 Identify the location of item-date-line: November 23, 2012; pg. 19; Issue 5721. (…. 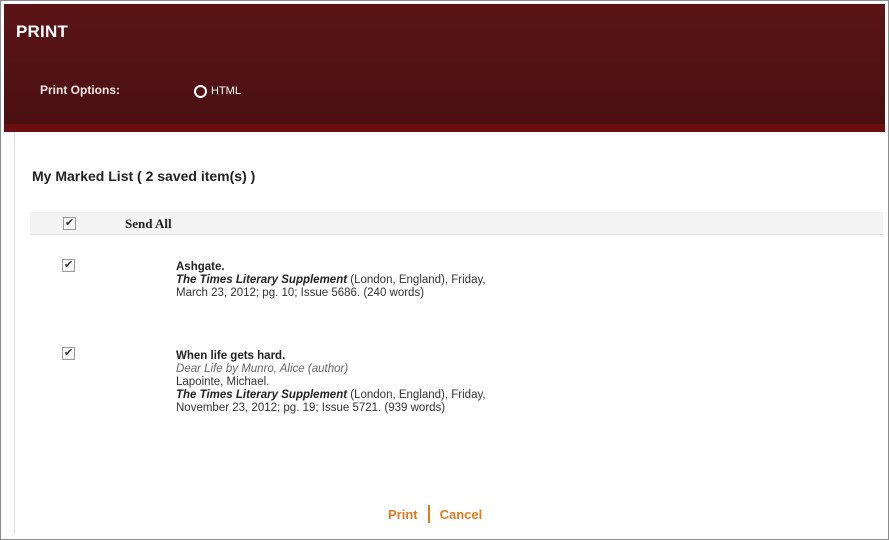
(311, 408).